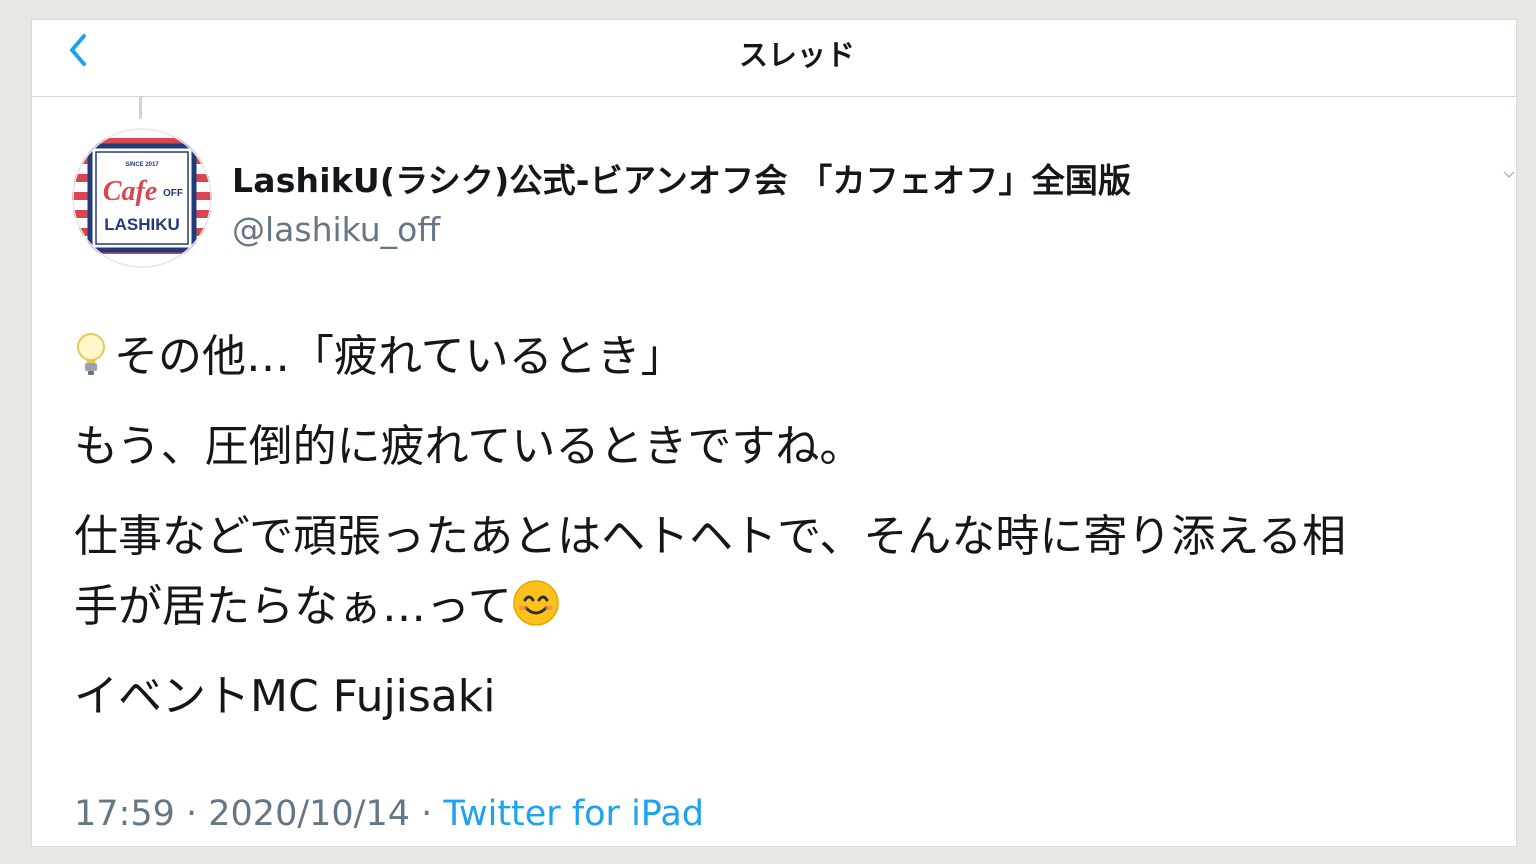  What do you see at coordinates (796, 55) in the screenshot?
I see `page-title: スレッド` at bounding box center [796, 55].